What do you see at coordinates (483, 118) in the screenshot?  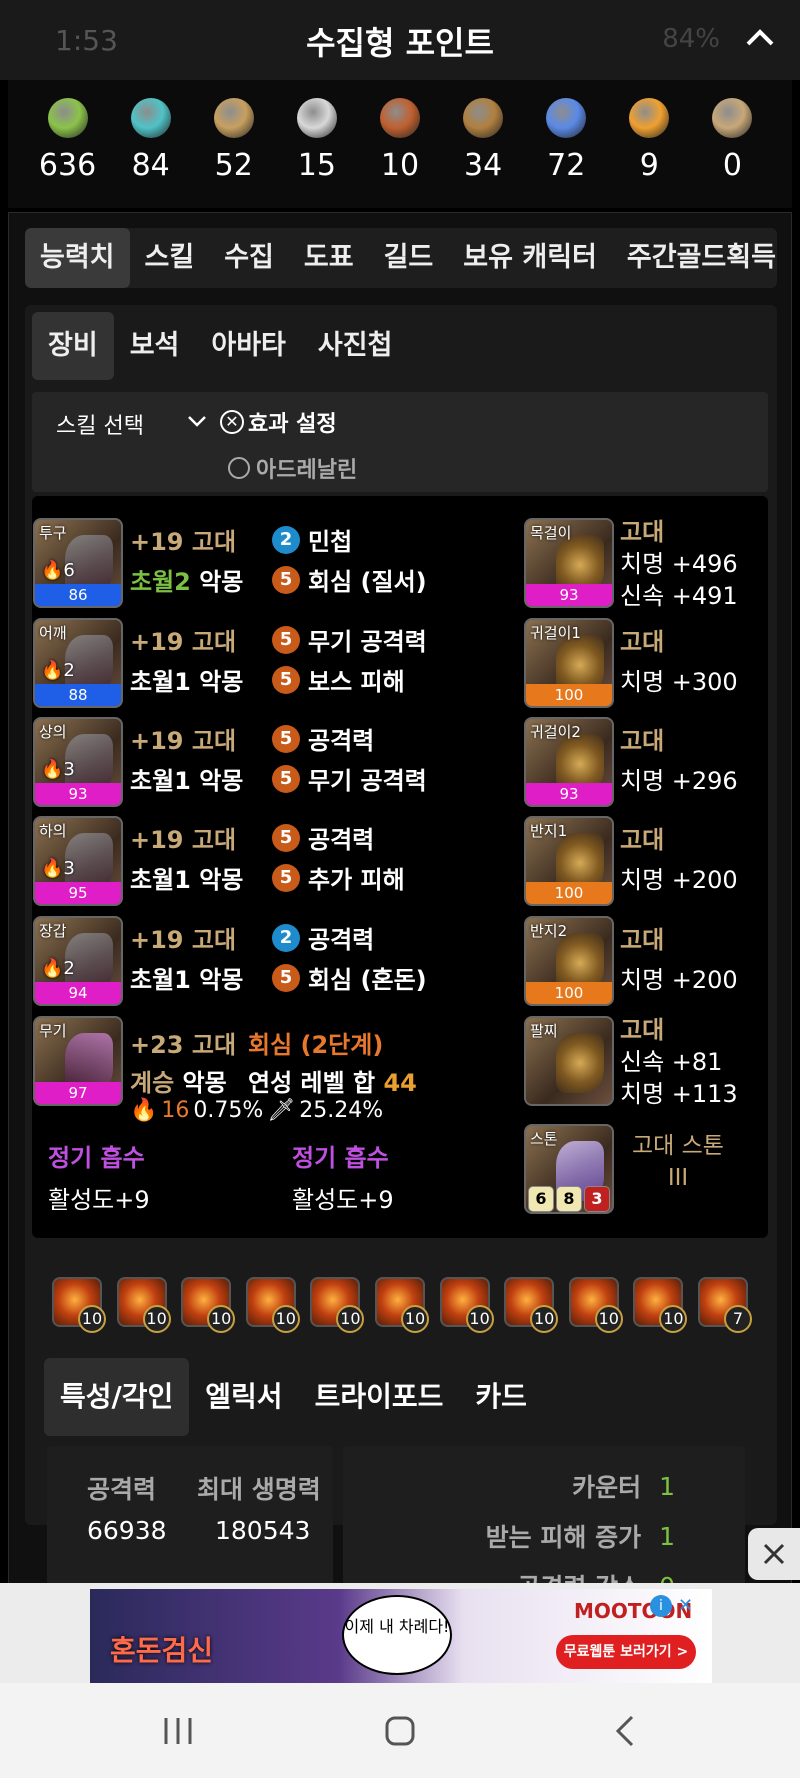 I see `telescope-icon` at bounding box center [483, 118].